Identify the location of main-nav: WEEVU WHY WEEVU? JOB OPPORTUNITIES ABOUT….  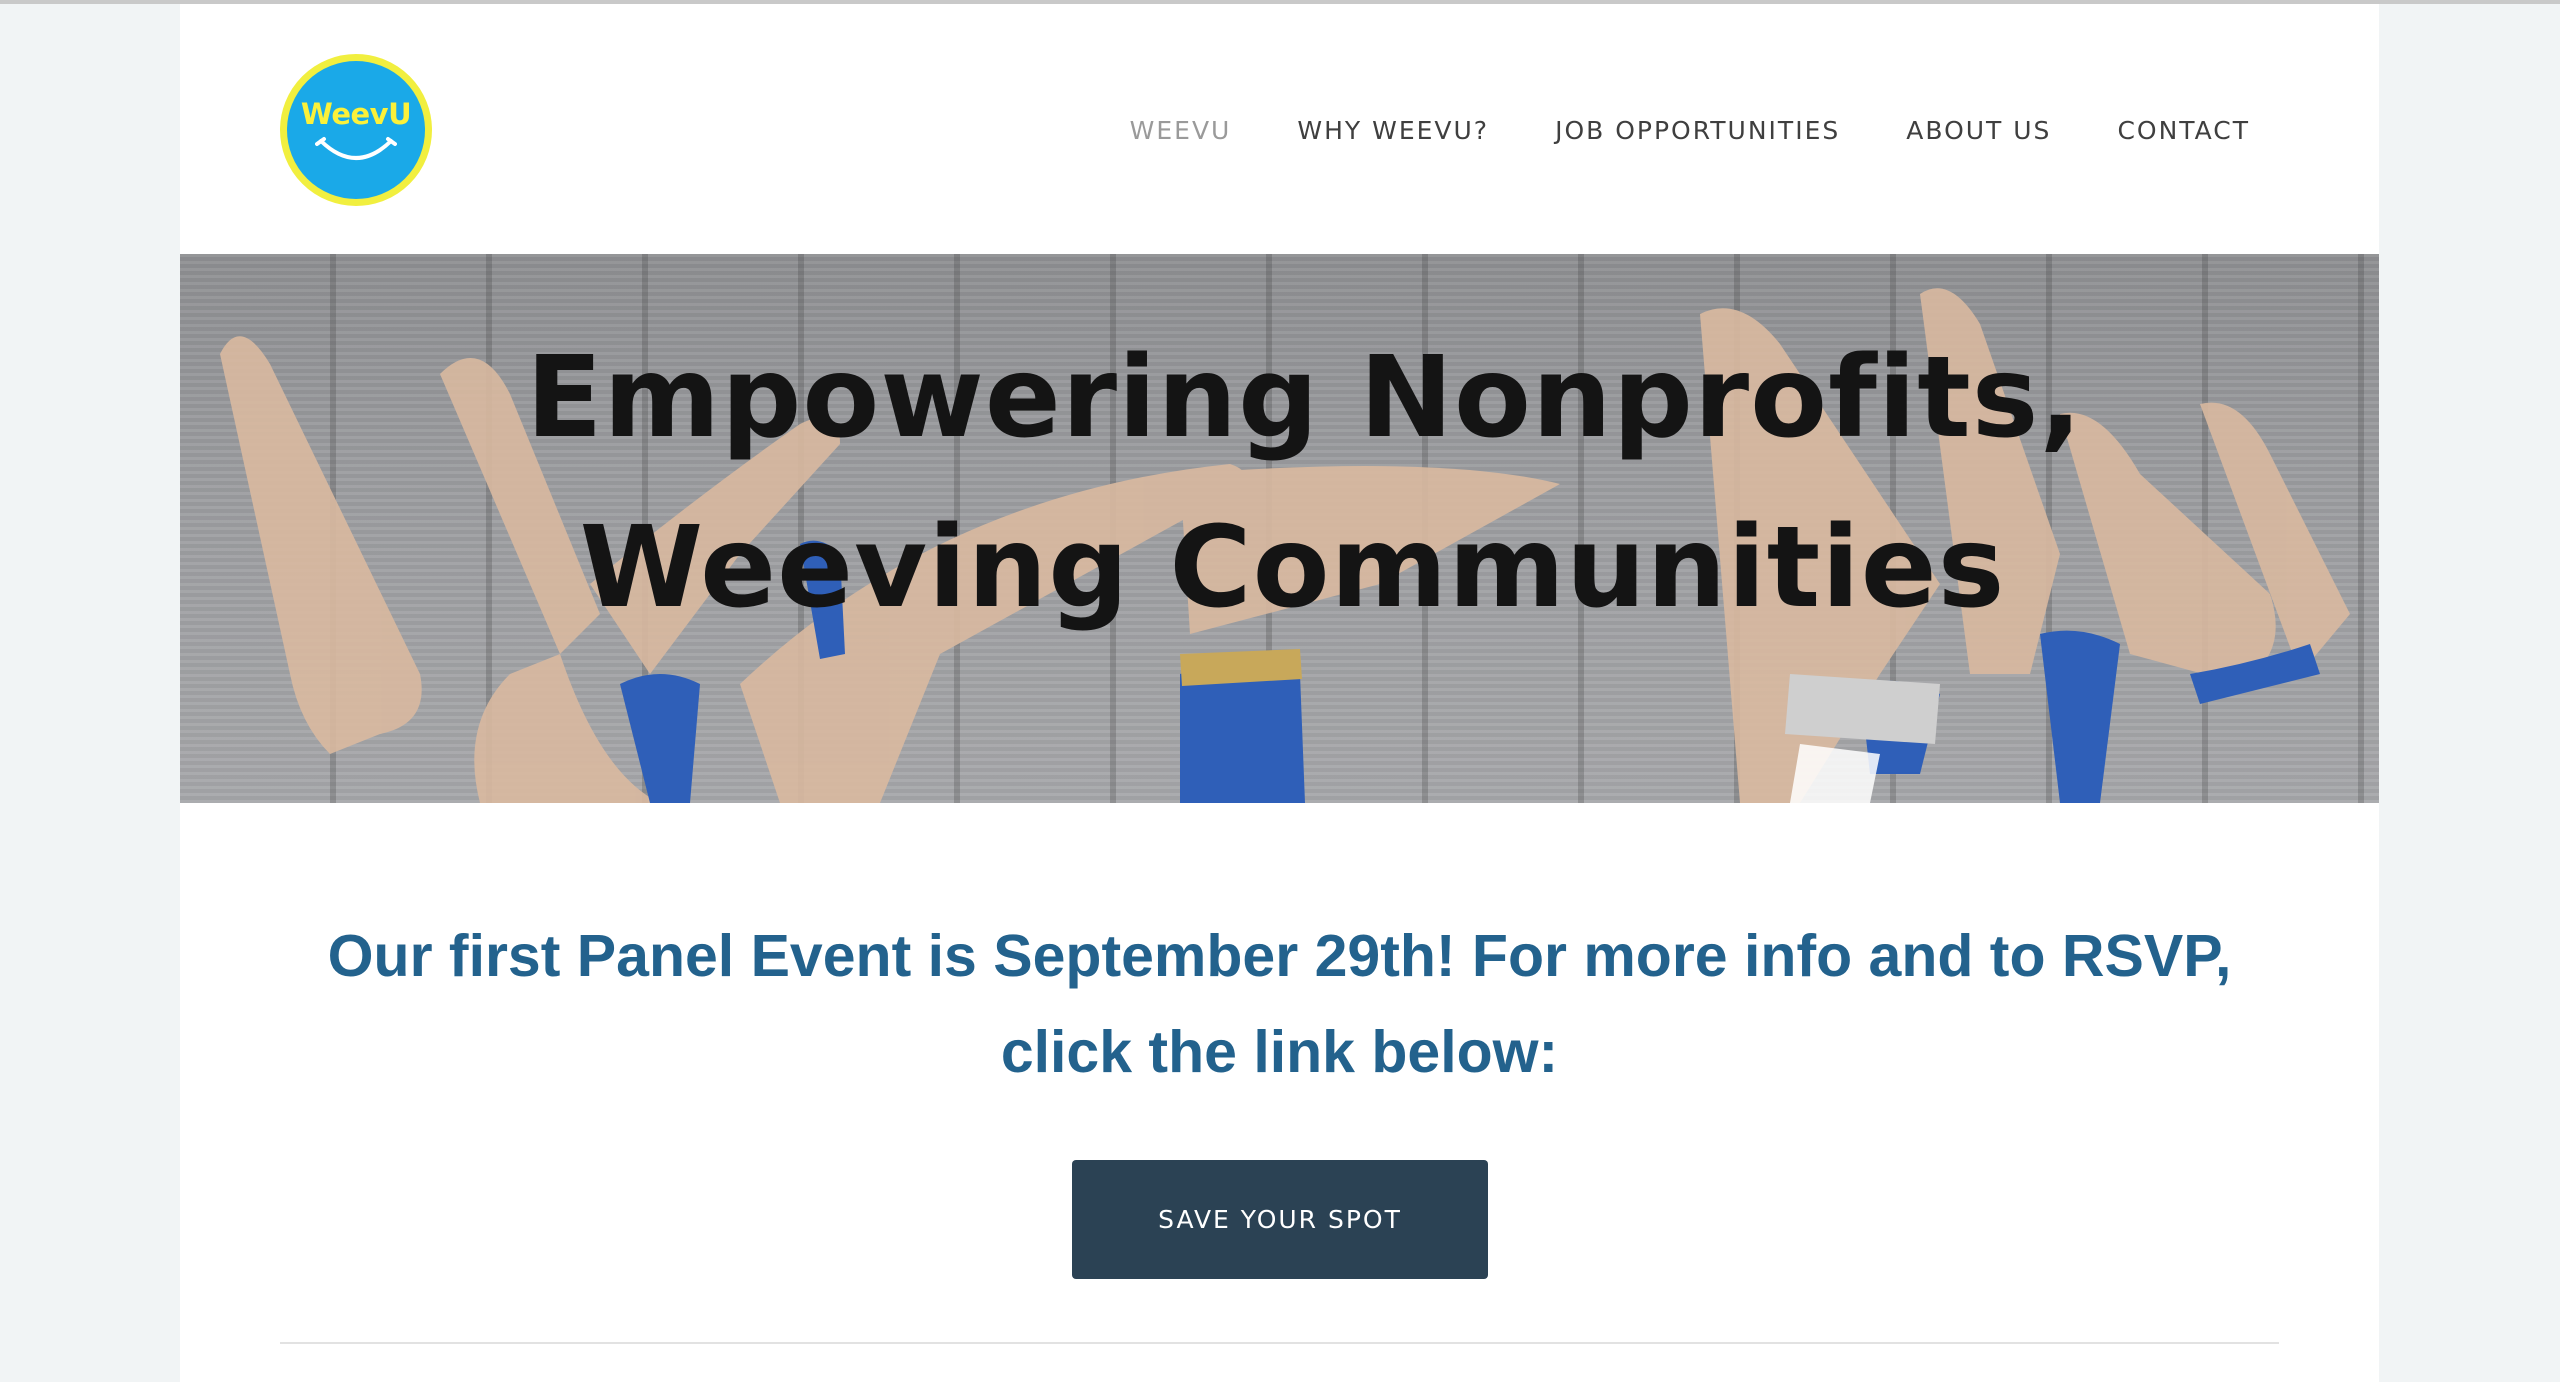
(1657, 130).